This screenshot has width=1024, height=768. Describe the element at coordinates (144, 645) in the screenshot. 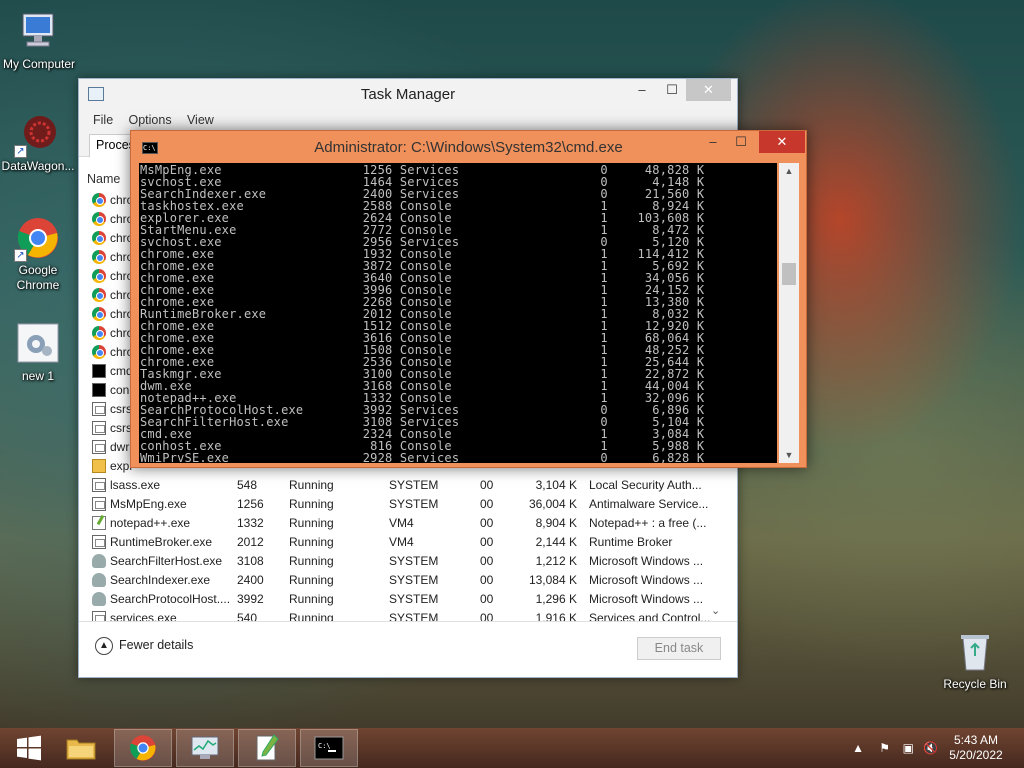

I see `fewer-details-button: ▲ Fewer details` at that location.